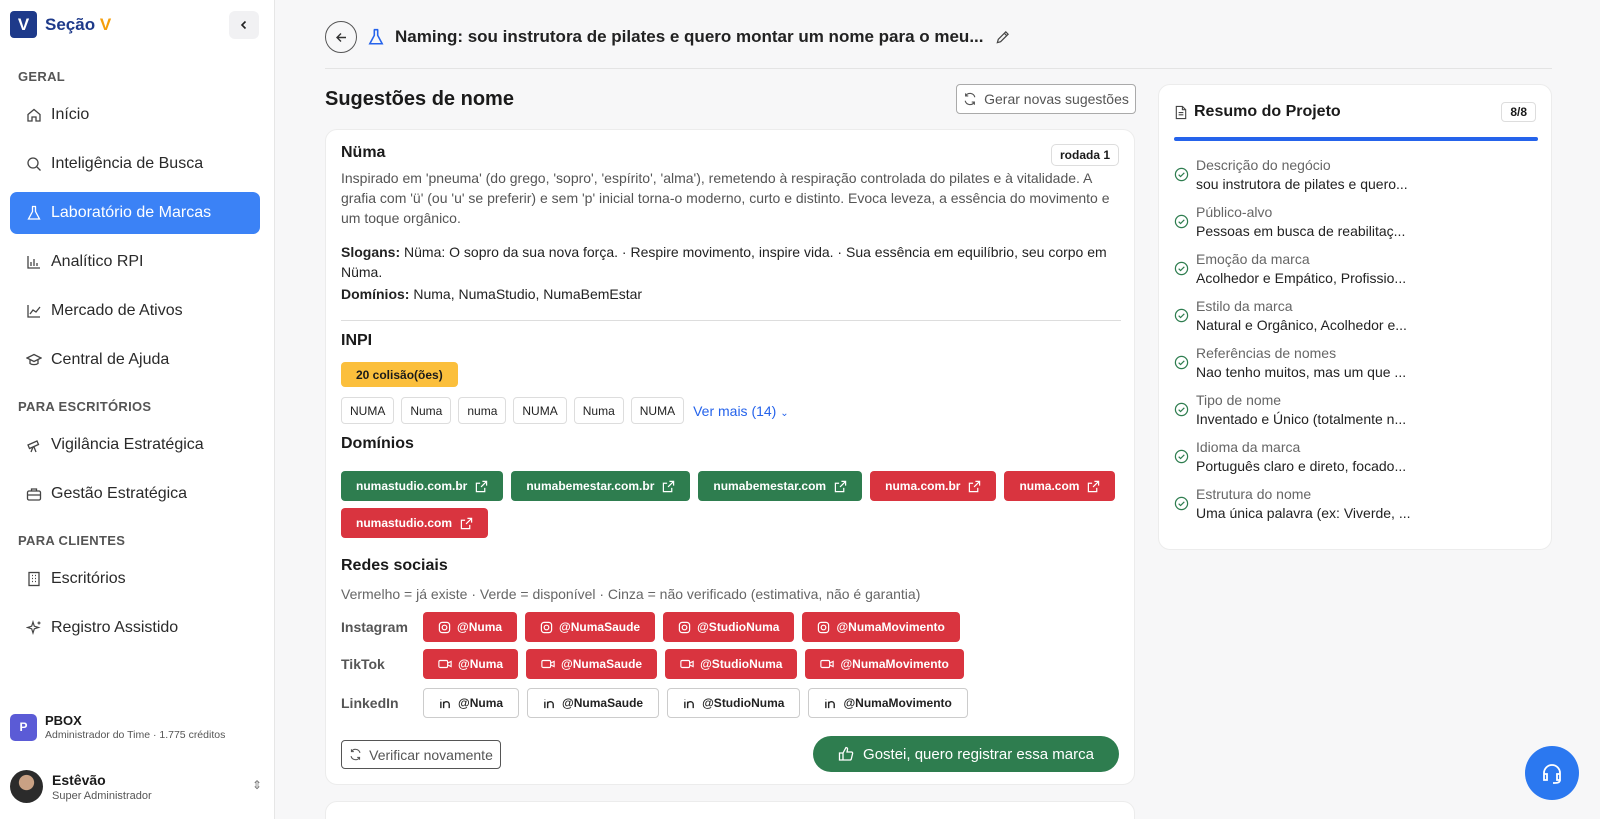 The width and height of the screenshot is (1600, 819). I want to click on sidebar-item-mercado-de-ativos: Mercado de Ativos, so click(135, 311).